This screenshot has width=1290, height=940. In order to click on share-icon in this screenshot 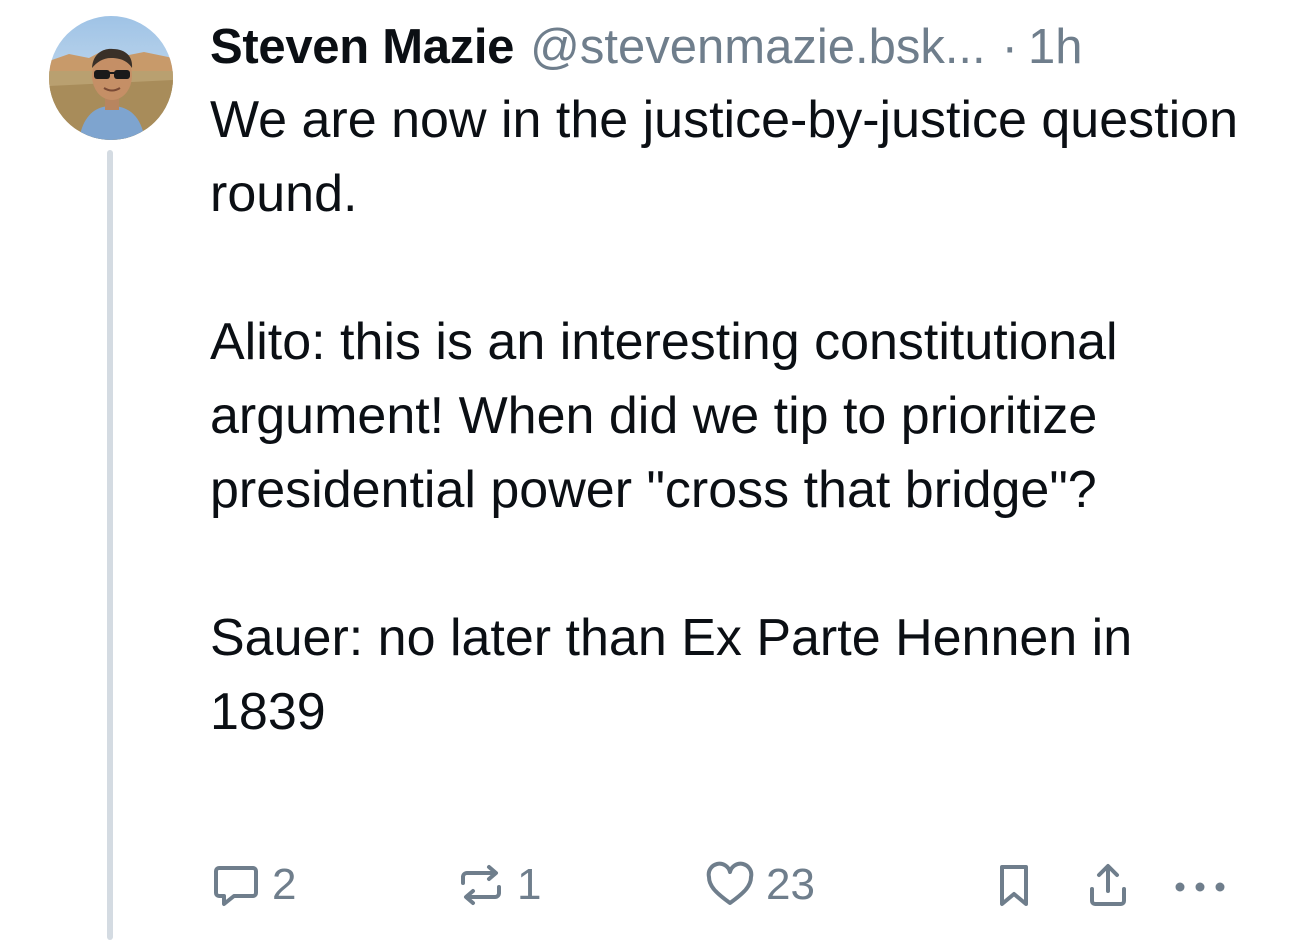, I will do `click(1108, 885)`.